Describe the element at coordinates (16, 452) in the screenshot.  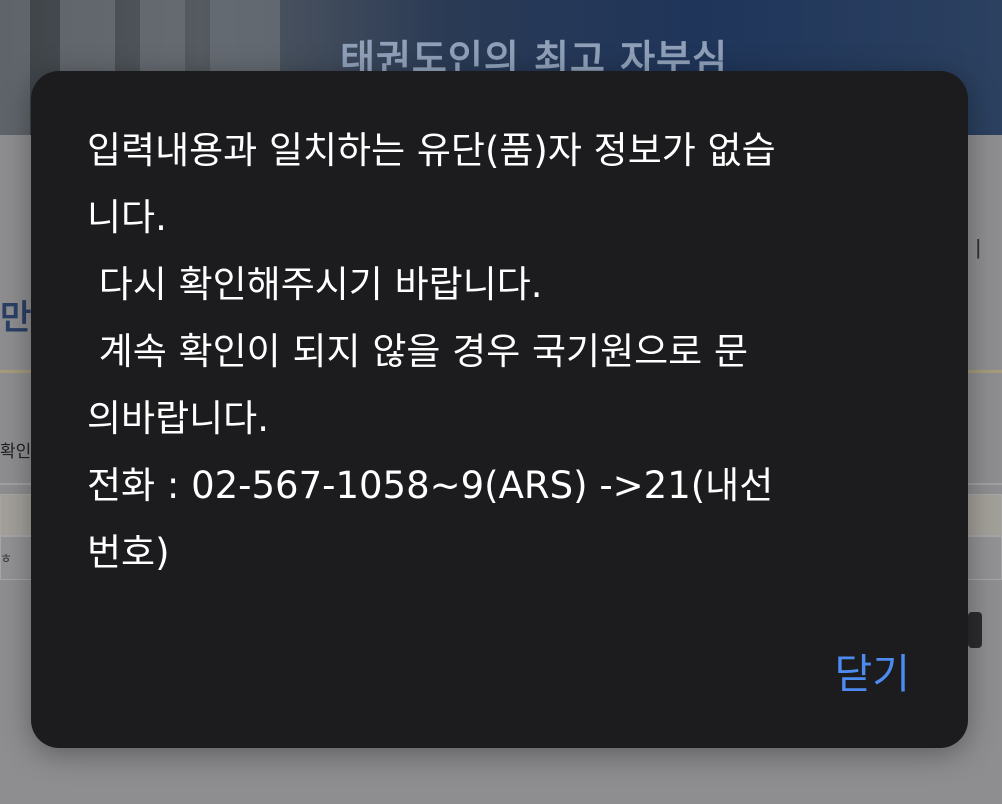
I see `form-label-fragment: 확인` at that location.